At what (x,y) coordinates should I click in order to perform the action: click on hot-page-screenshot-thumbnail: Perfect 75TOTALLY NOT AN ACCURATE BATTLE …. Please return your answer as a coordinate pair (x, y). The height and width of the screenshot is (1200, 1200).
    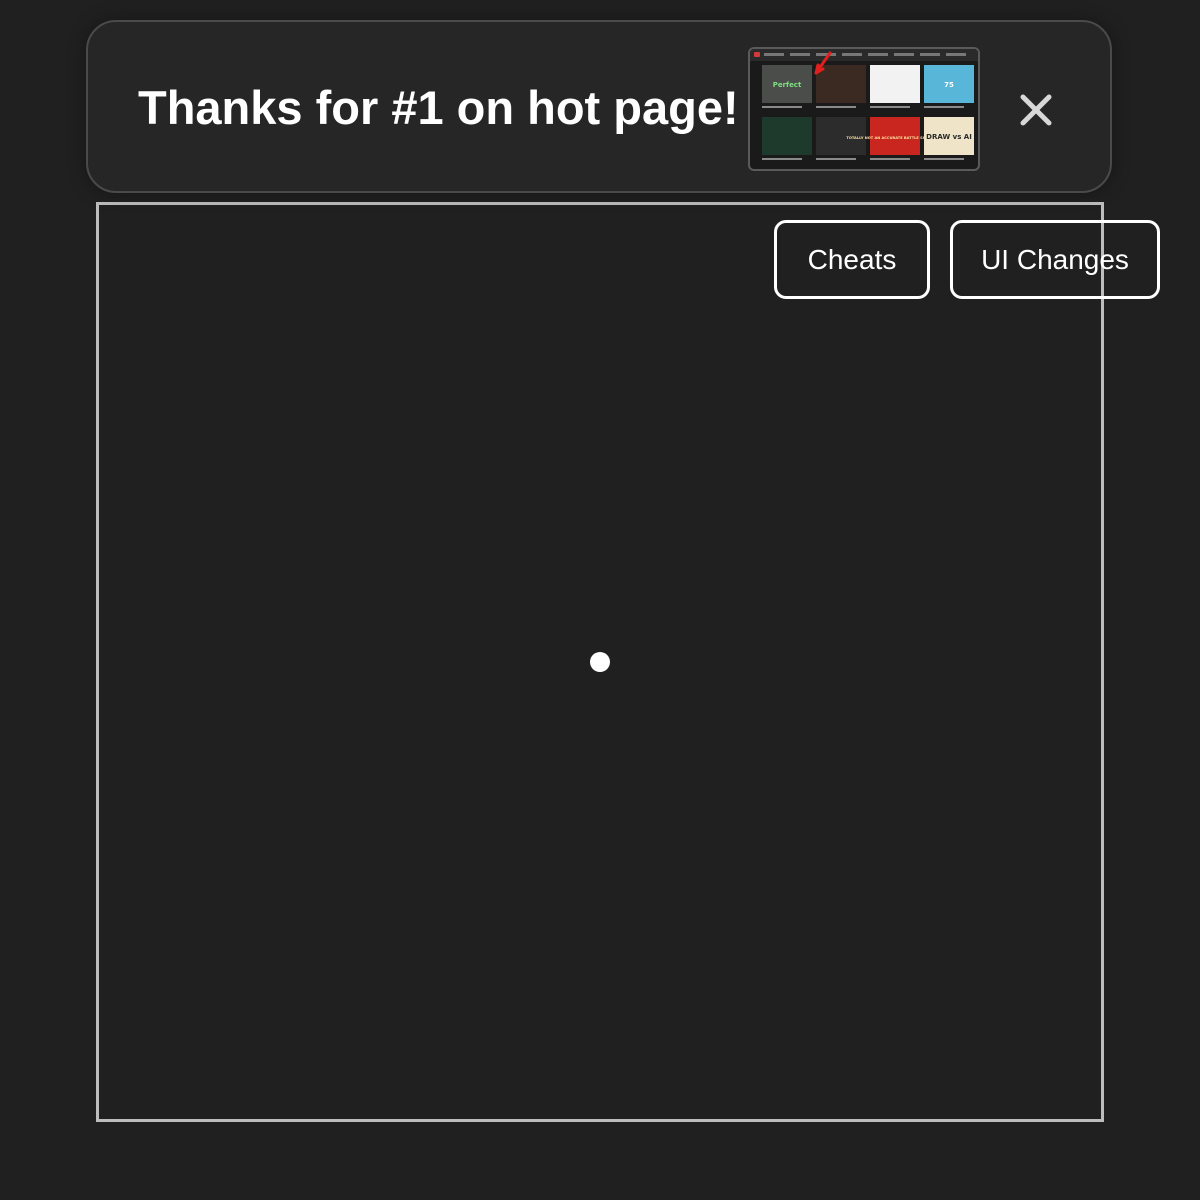
    Looking at the image, I should click on (864, 104).